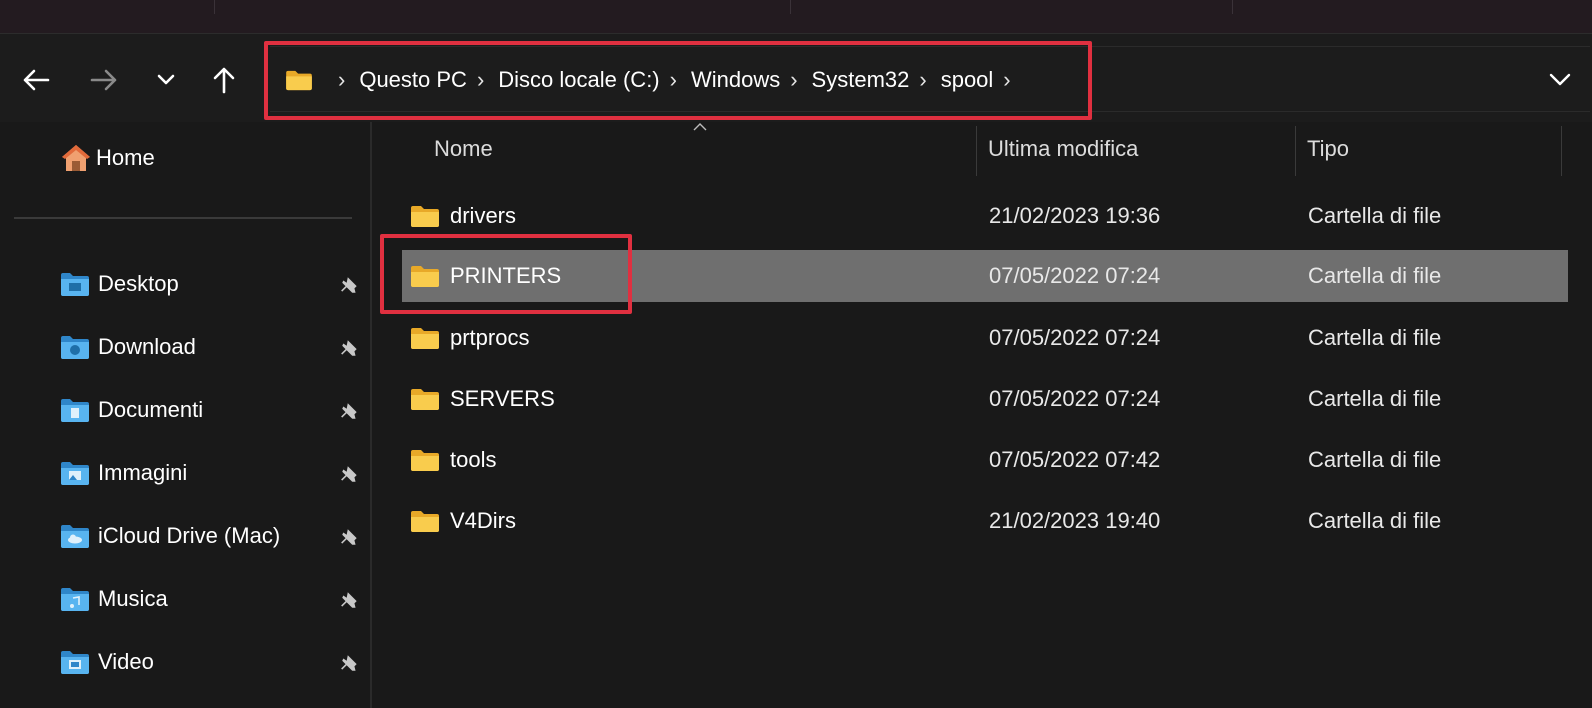 The width and height of the screenshot is (1592, 708). I want to click on cloud-folder-icon, so click(75, 536).